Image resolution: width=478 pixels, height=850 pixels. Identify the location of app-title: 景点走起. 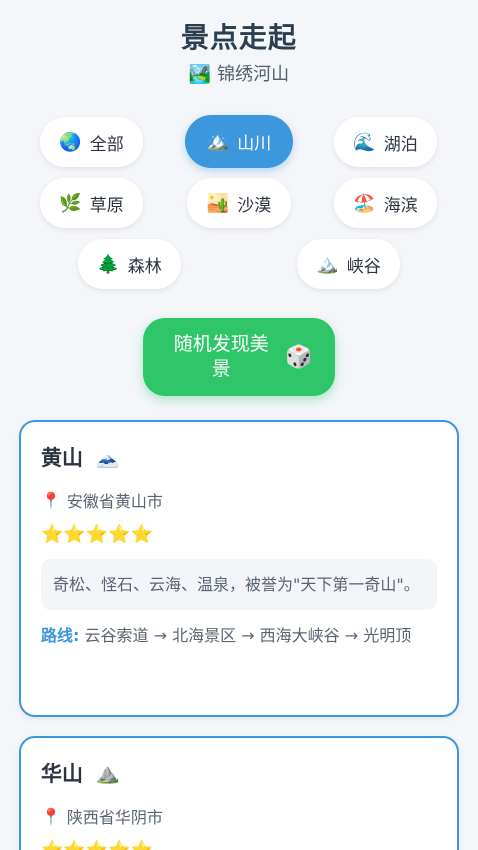
(238, 37).